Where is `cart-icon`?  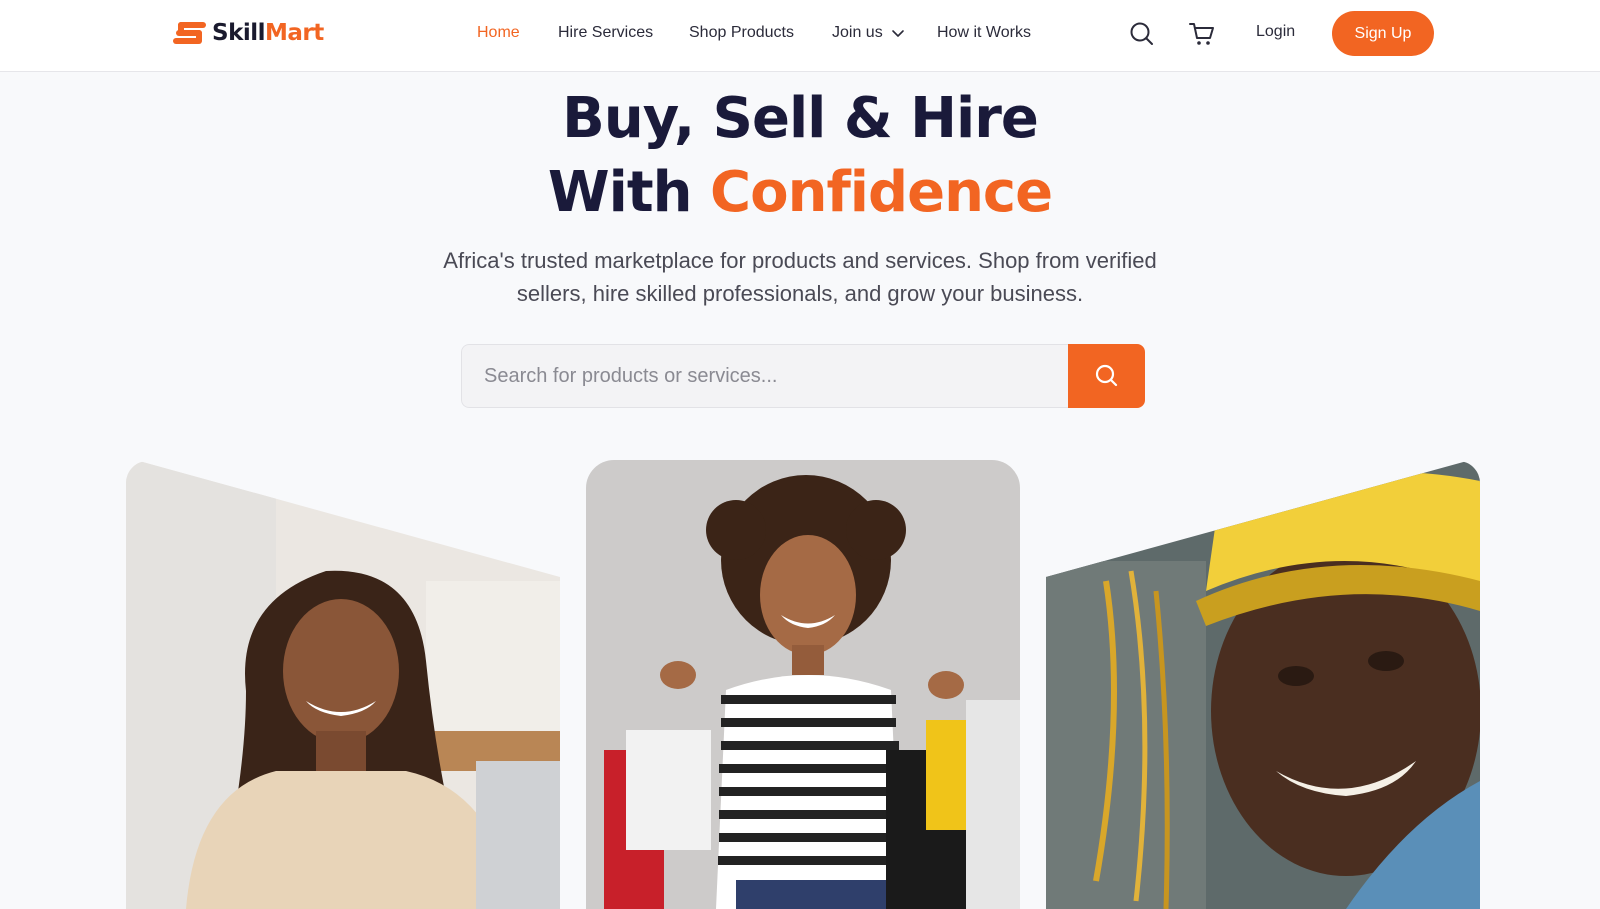 cart-icon is located at coordinates (1202, 34).